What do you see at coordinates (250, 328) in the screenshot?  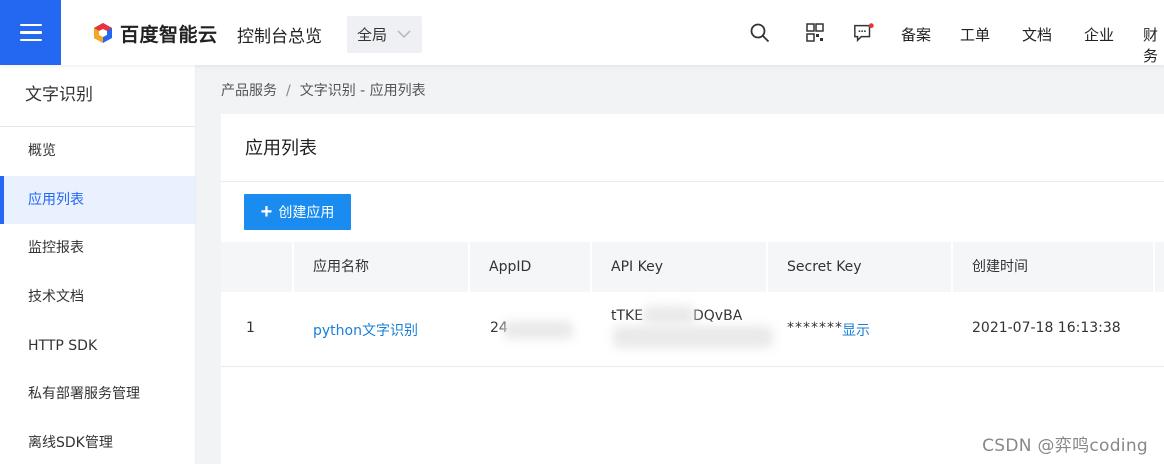 I see `row-index: 1` at bounding box center [250, 328].